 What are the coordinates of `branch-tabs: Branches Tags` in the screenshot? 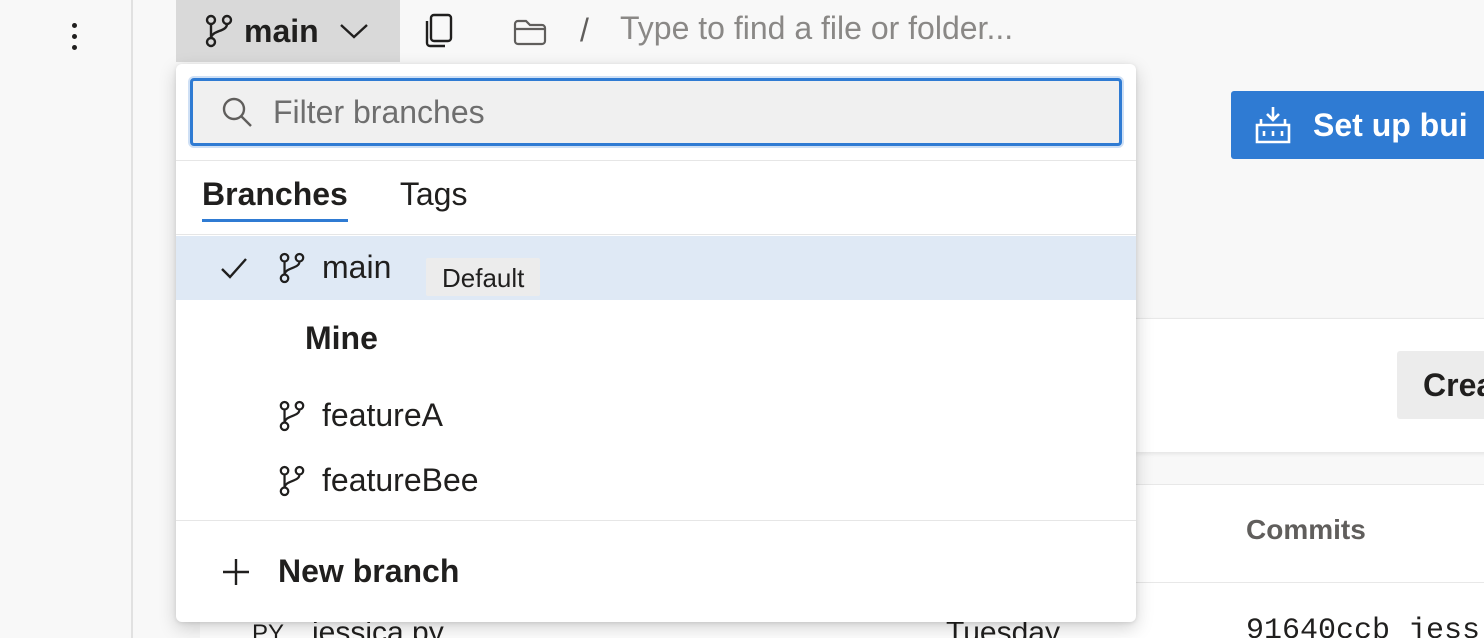 It's located at (334, 199).